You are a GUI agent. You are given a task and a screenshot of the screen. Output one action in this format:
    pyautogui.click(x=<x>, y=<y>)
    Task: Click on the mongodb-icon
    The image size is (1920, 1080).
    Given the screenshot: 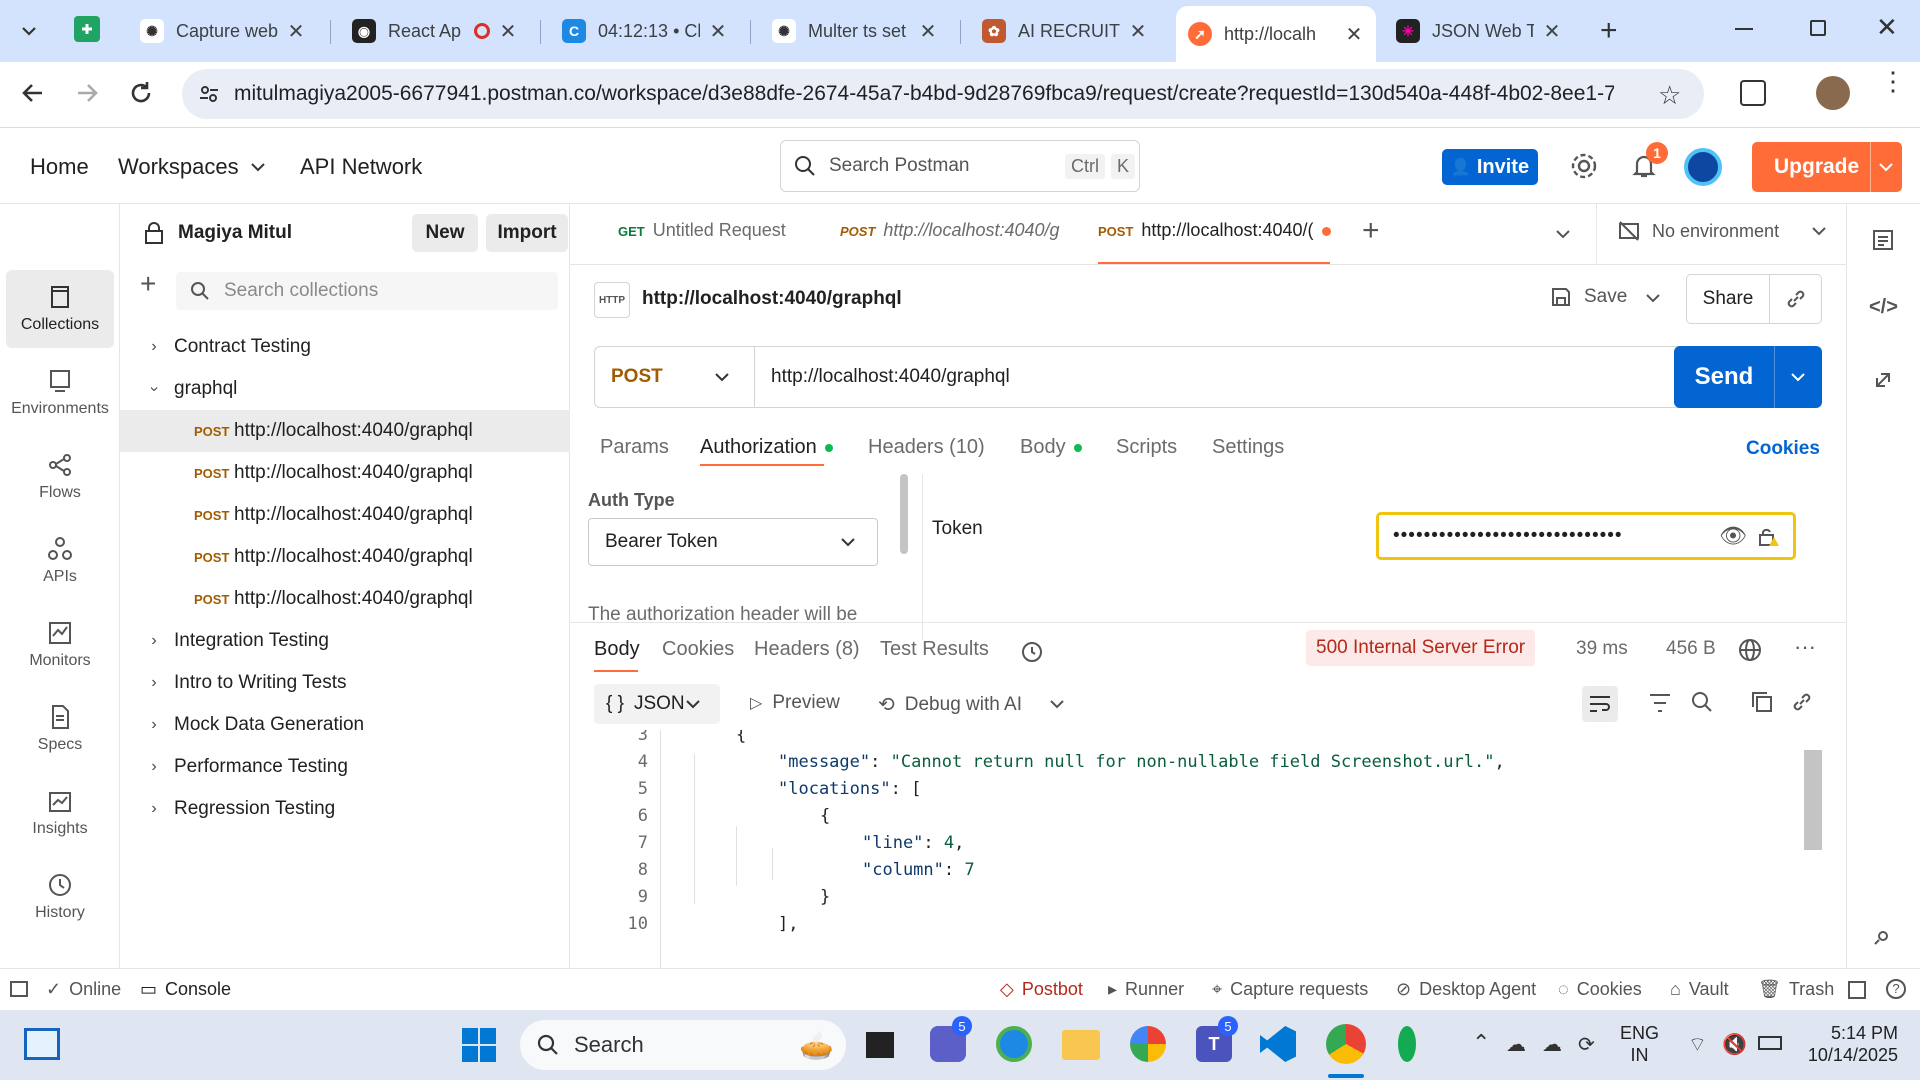 What is the action you would take?
    pyautogui.click(x=1407, y=1044)
    